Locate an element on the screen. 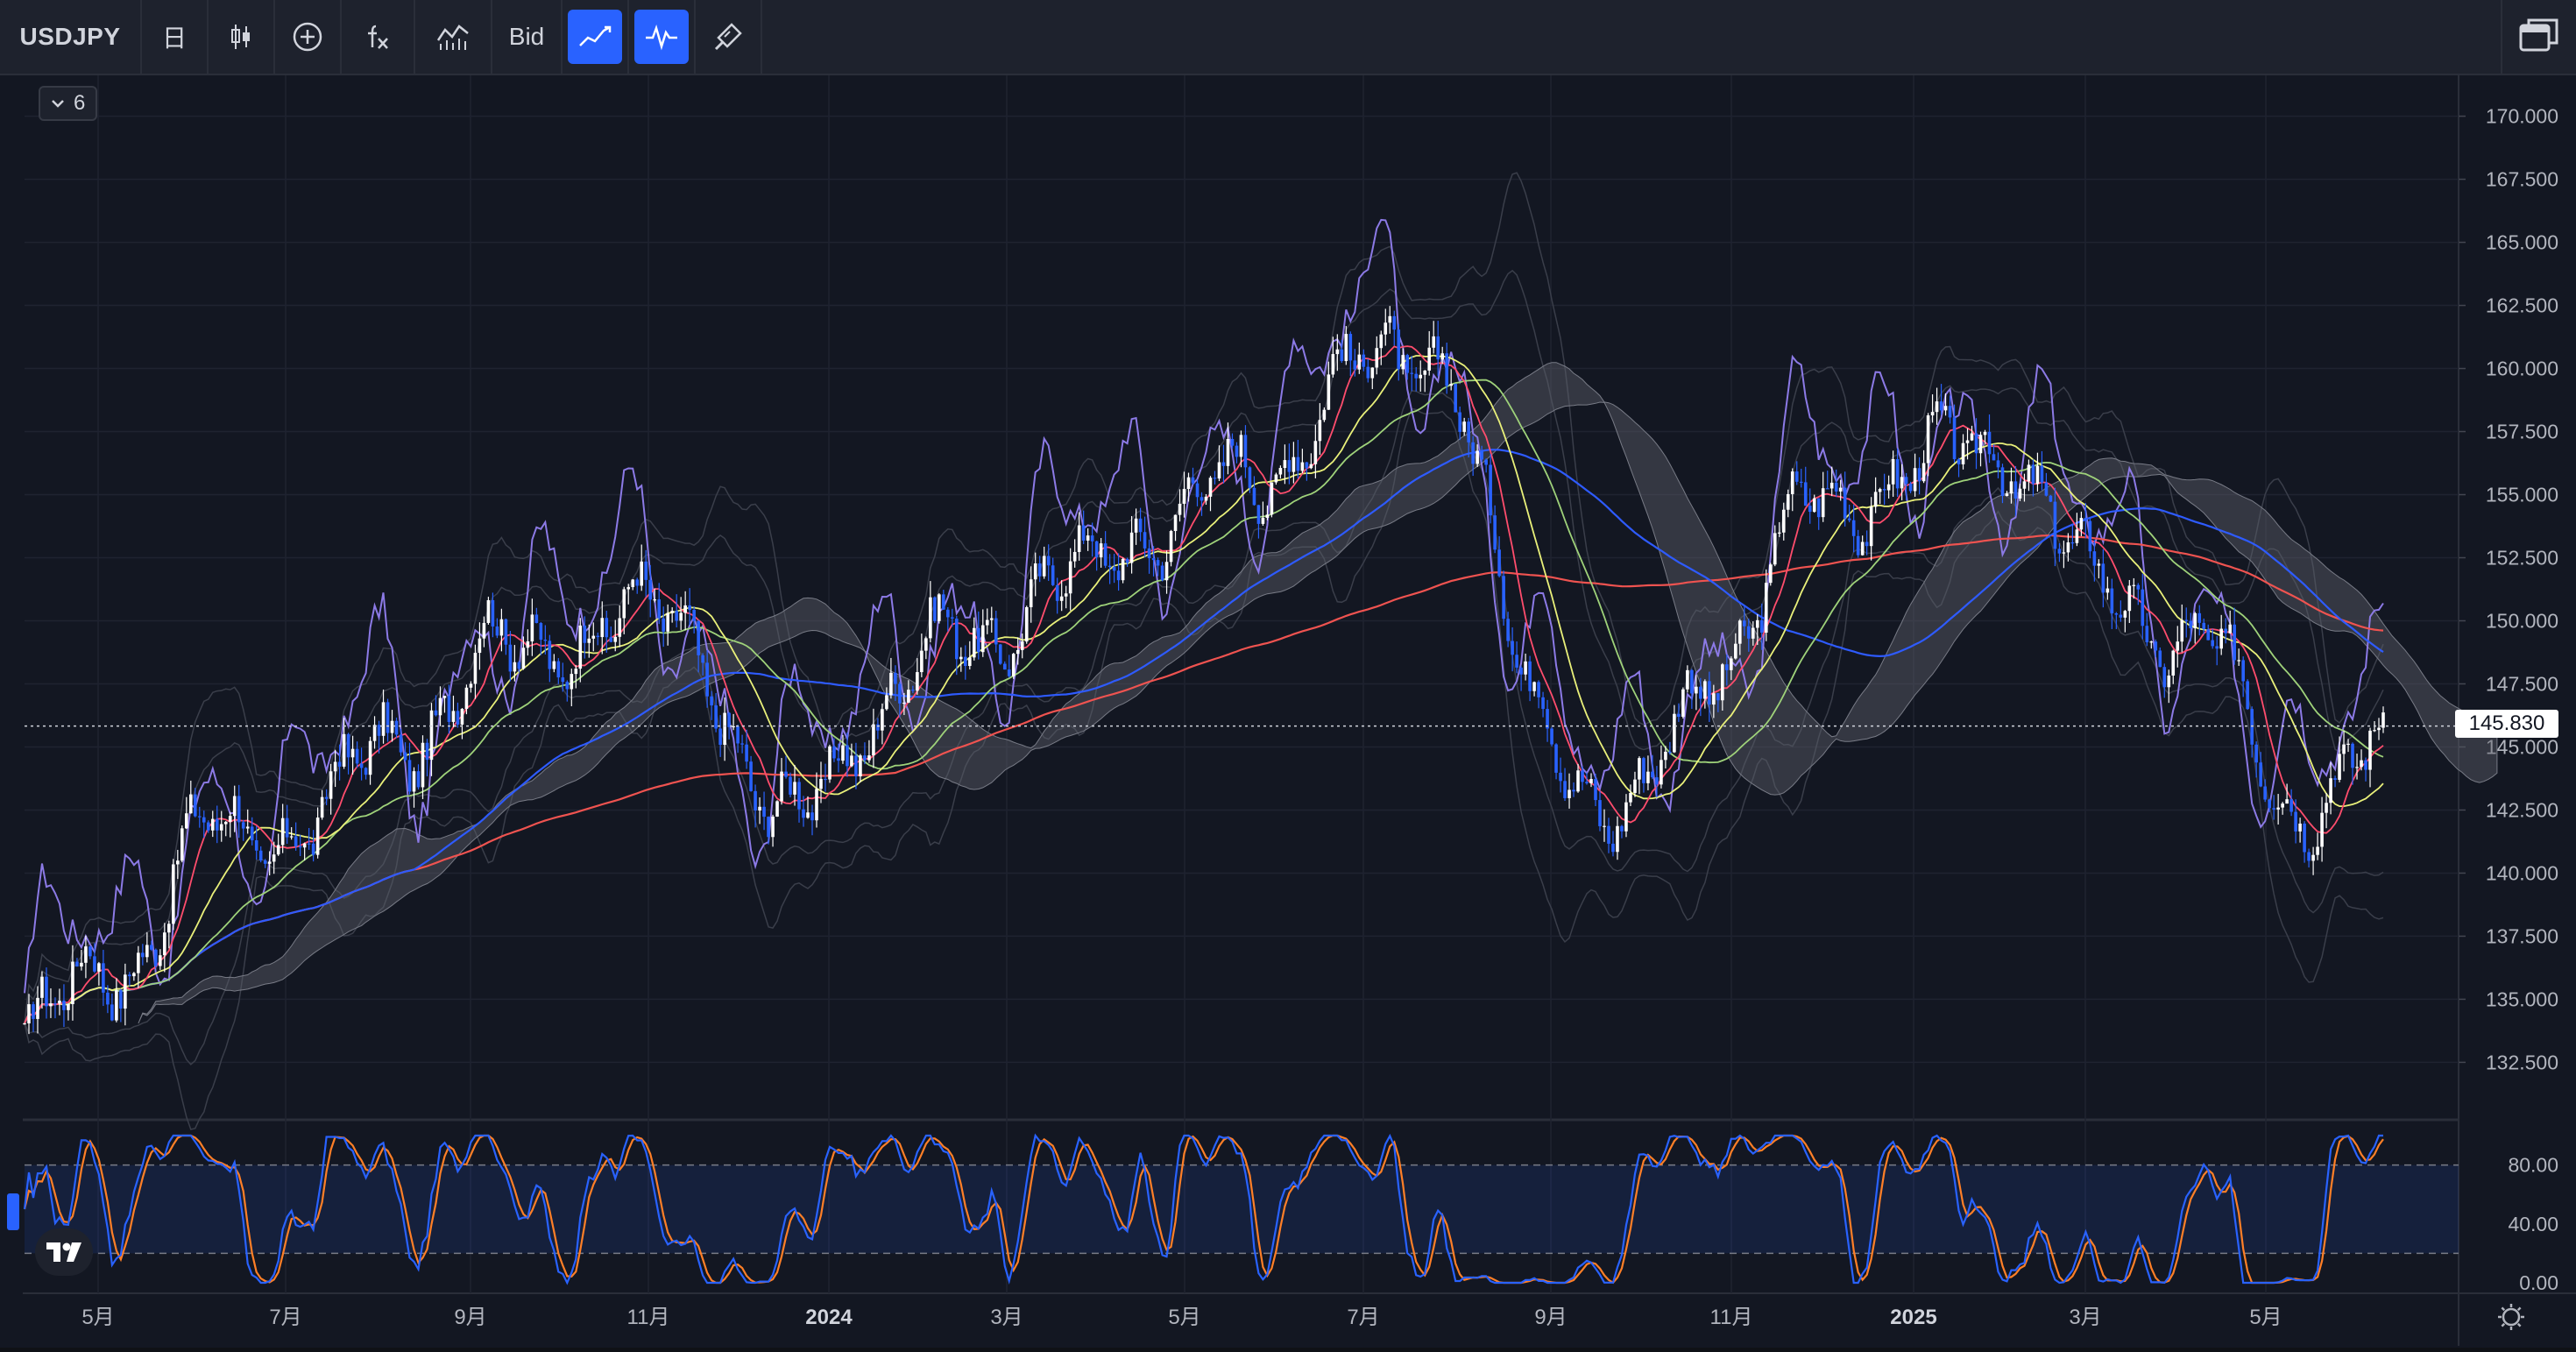 This screenshot has height=1352, width=2576. drawing-brush-button is located at coordinates (729, 37).